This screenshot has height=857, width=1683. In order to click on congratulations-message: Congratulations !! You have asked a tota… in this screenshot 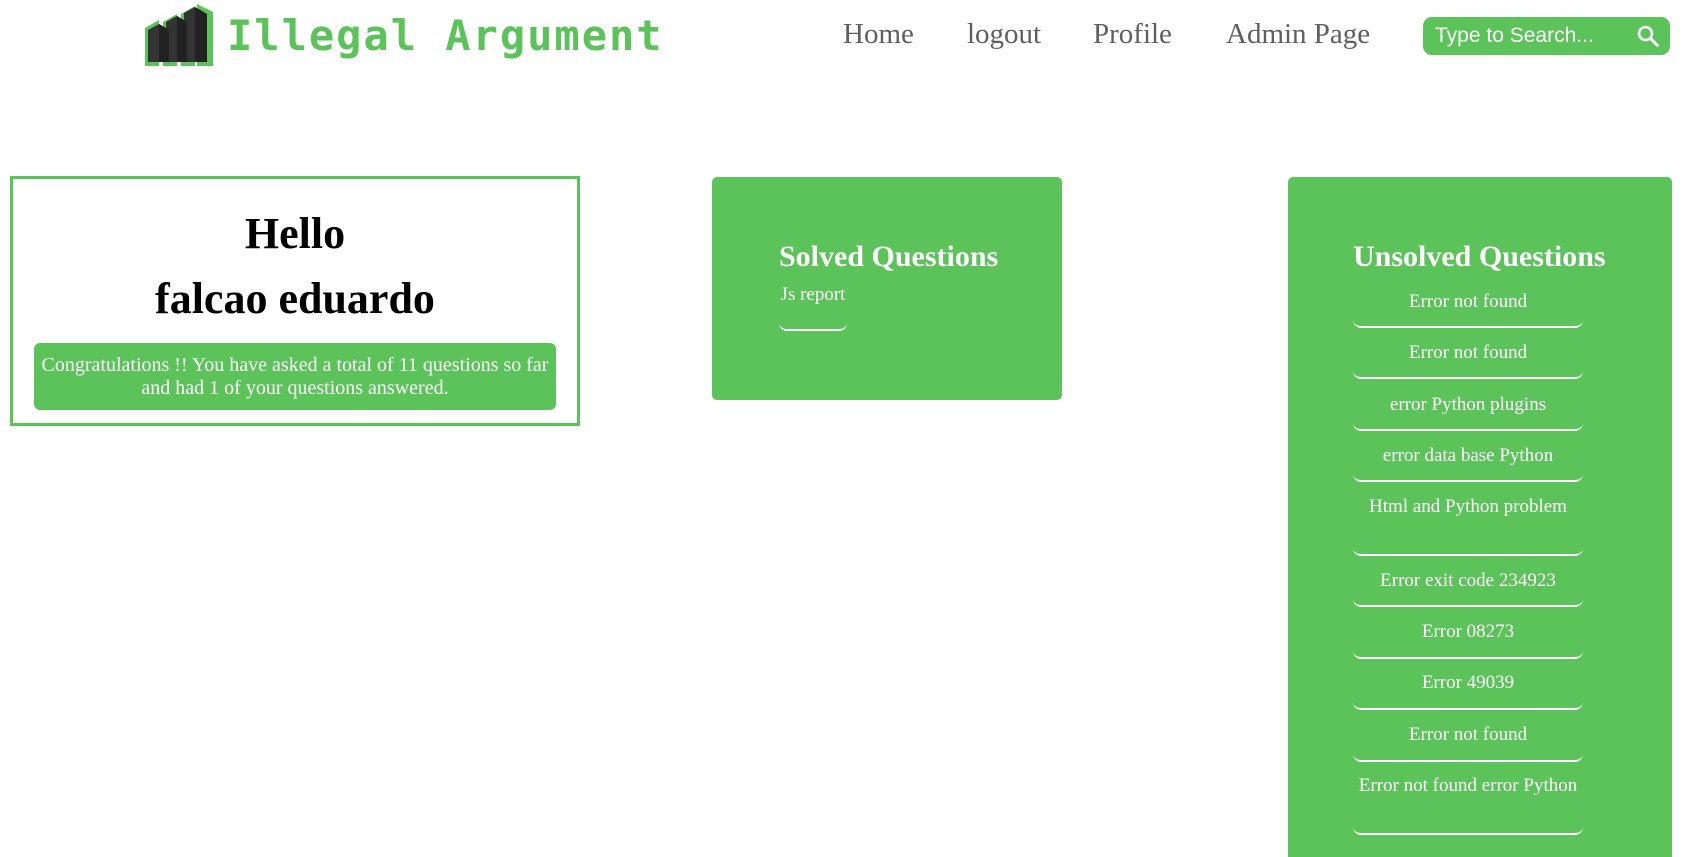, I will do `click(295, 376)`.